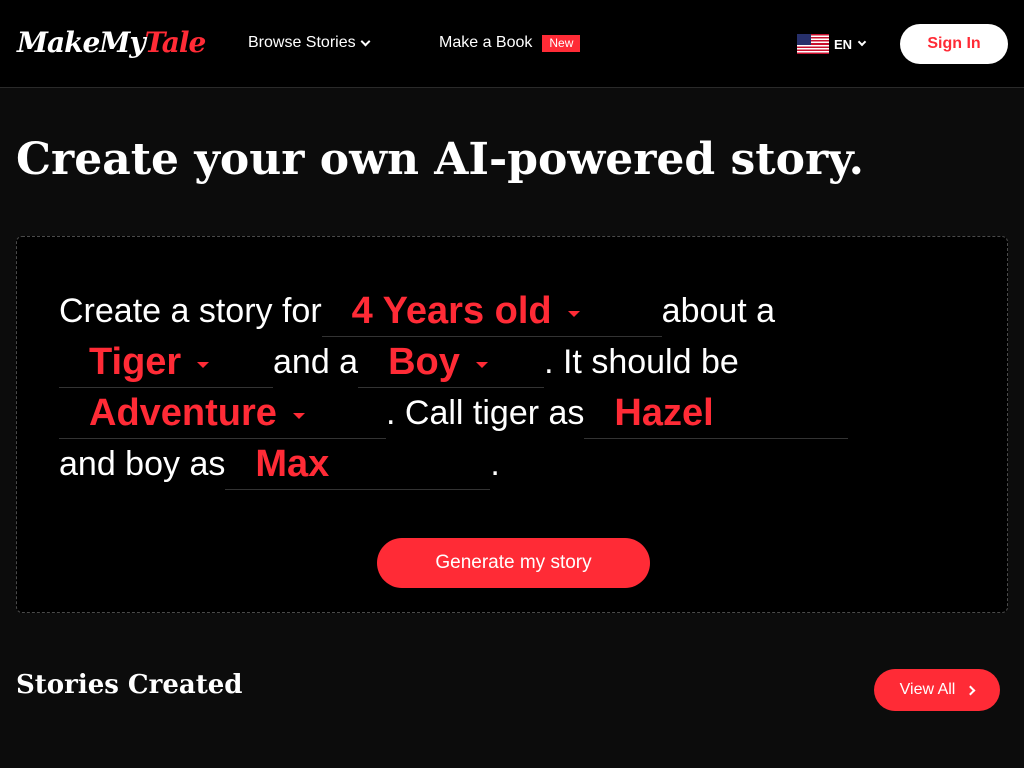  What do you see at coordinates (292, 464) in the screenshot?
I see `child-name-value: Max` at bounding box center [292, 464].